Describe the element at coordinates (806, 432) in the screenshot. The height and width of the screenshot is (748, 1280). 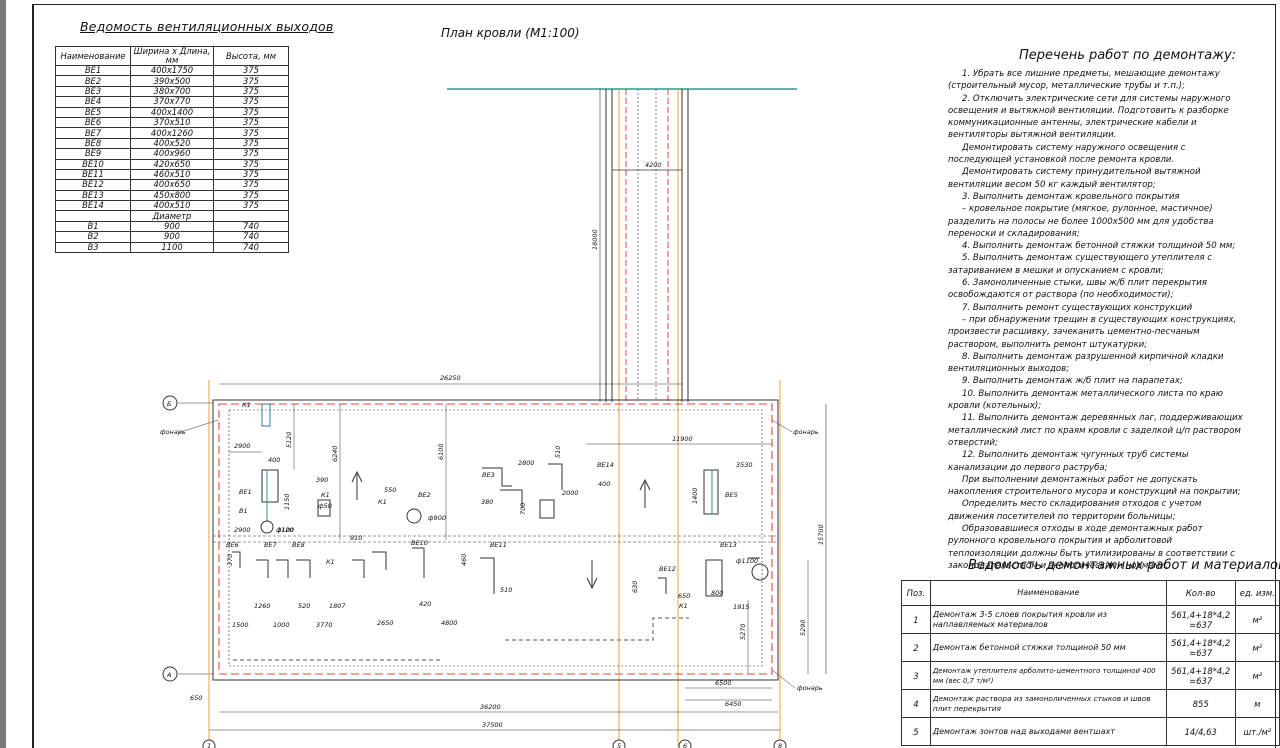
I see `lamp-label-right: фонарь` at that location.